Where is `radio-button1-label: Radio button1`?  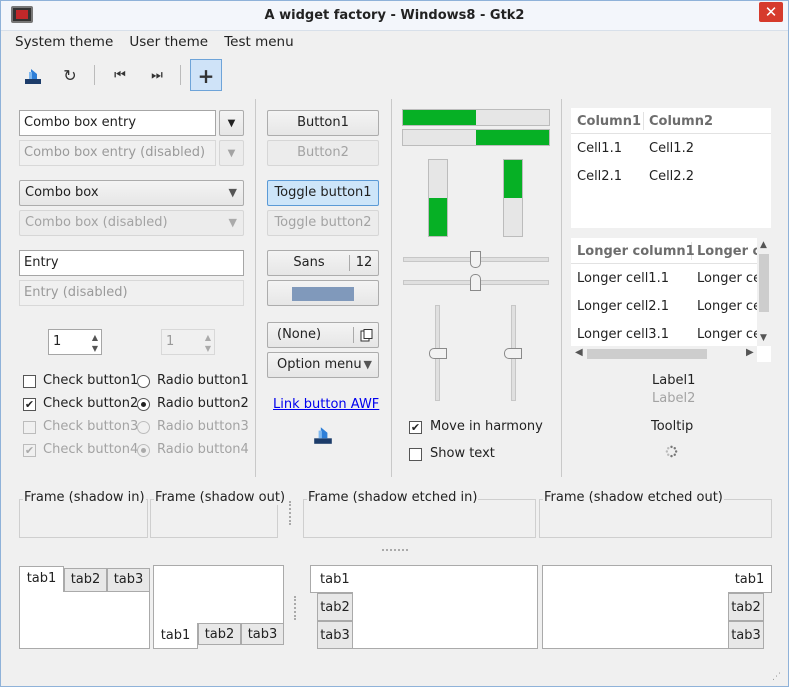
radio-button1-label: Radio button1 is located at coordinates (203, 380).